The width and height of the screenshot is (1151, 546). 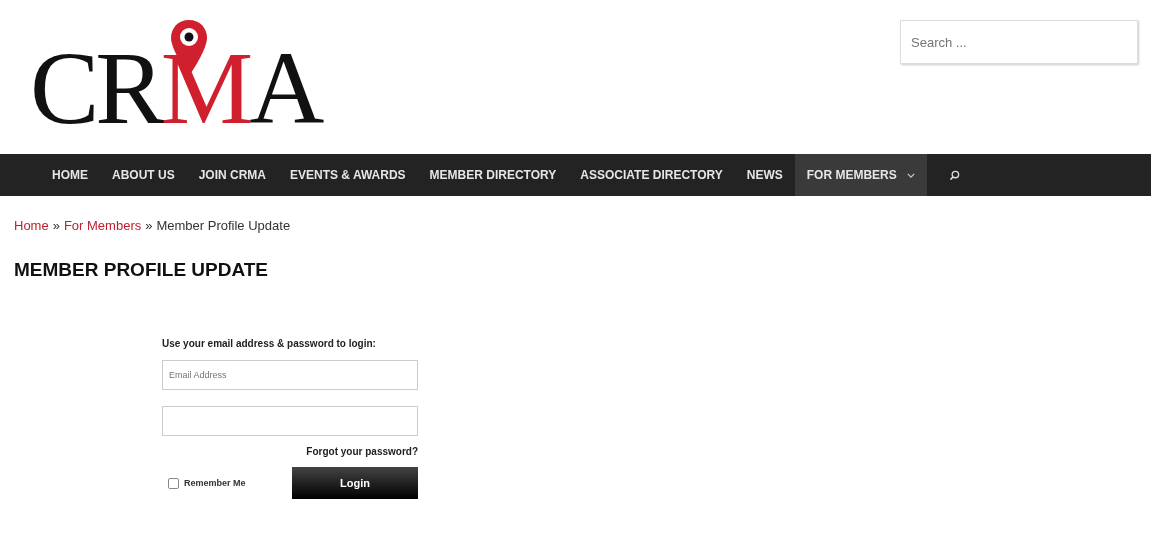 What do you see at coordinates (355, 483) in the screenshot?
I see `login-button: Login` at bounding box center [355, 483].